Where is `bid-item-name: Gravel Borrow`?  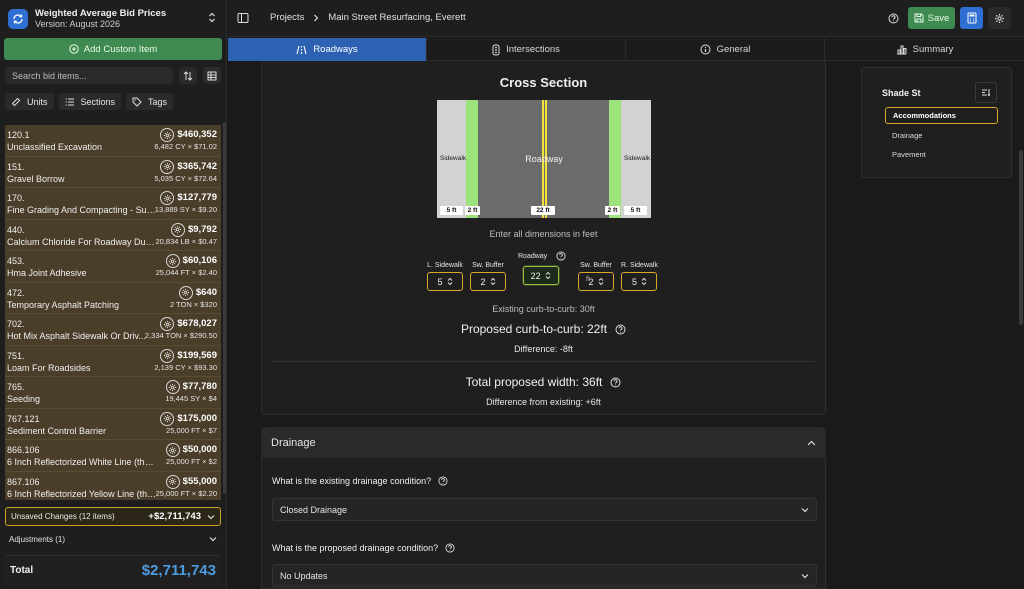 bid-item-name: Gravel Borrow is located at coordinates (36, 178).